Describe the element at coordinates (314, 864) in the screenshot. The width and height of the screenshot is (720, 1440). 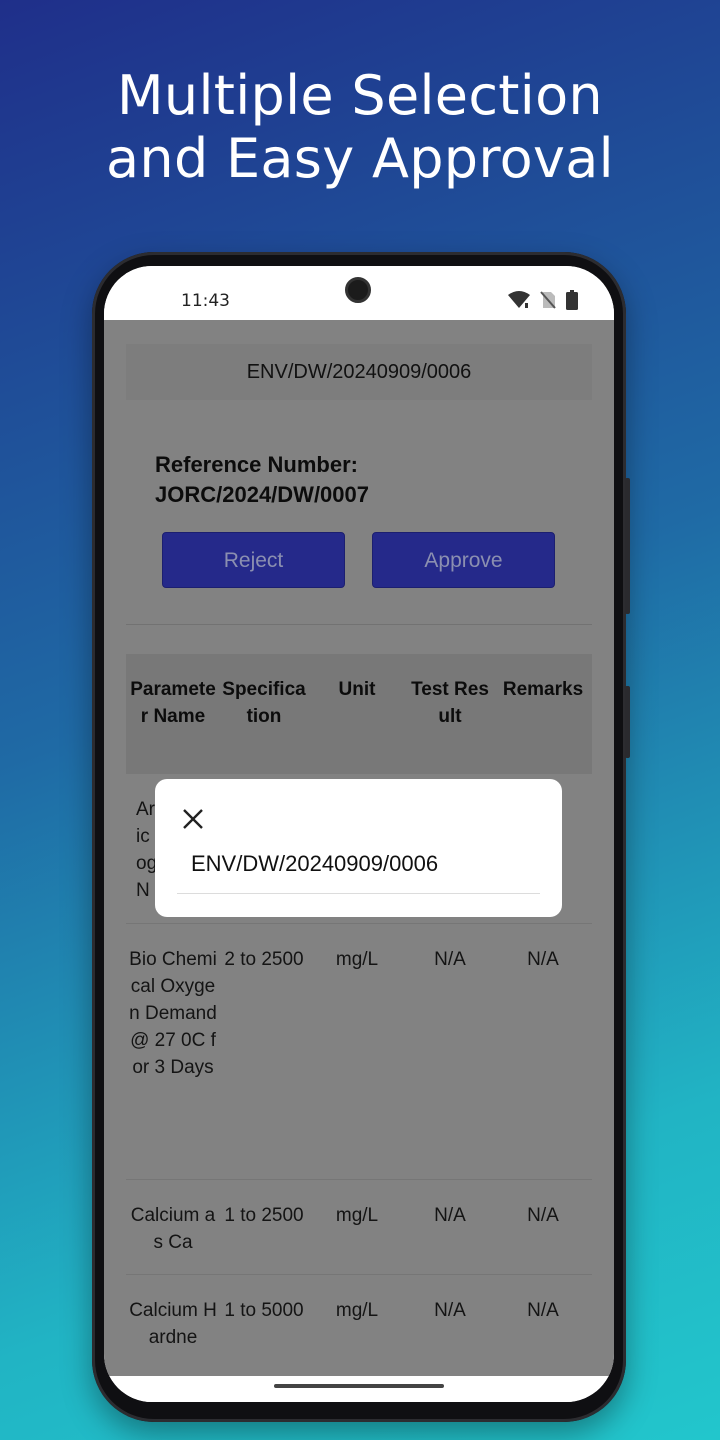
I see `dialog-sample-option: ENV/DW/20240909/0006` at that location.